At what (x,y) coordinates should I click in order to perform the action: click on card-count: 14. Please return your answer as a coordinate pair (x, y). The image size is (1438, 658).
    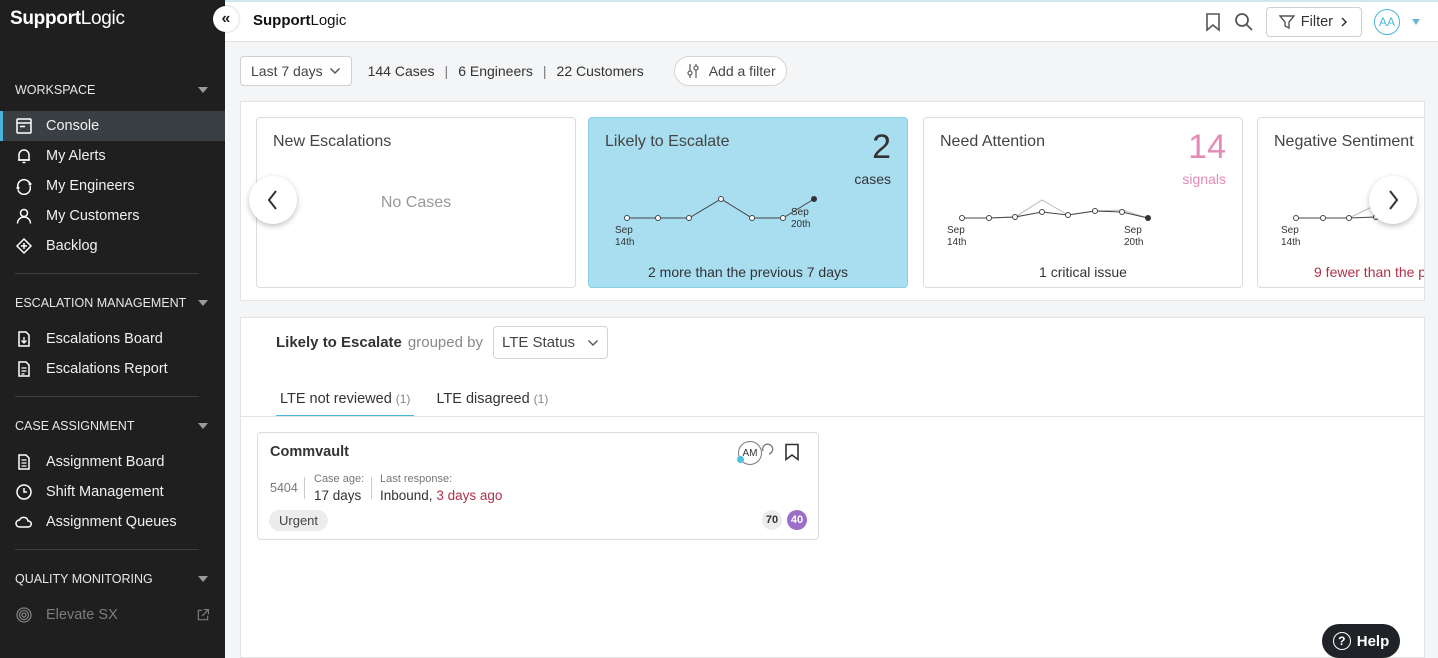
    Looking at the image, I should click on (1207, 147).